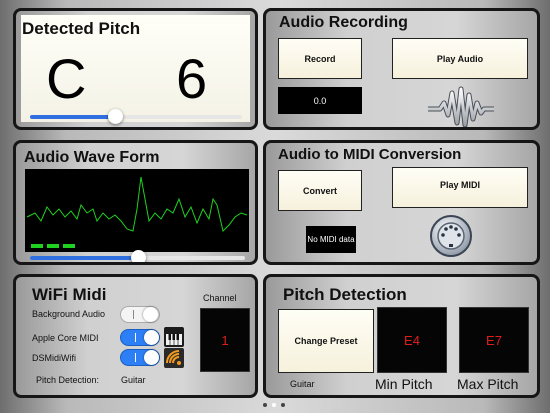  I want to click on waveform-icon, so click(461, 106).